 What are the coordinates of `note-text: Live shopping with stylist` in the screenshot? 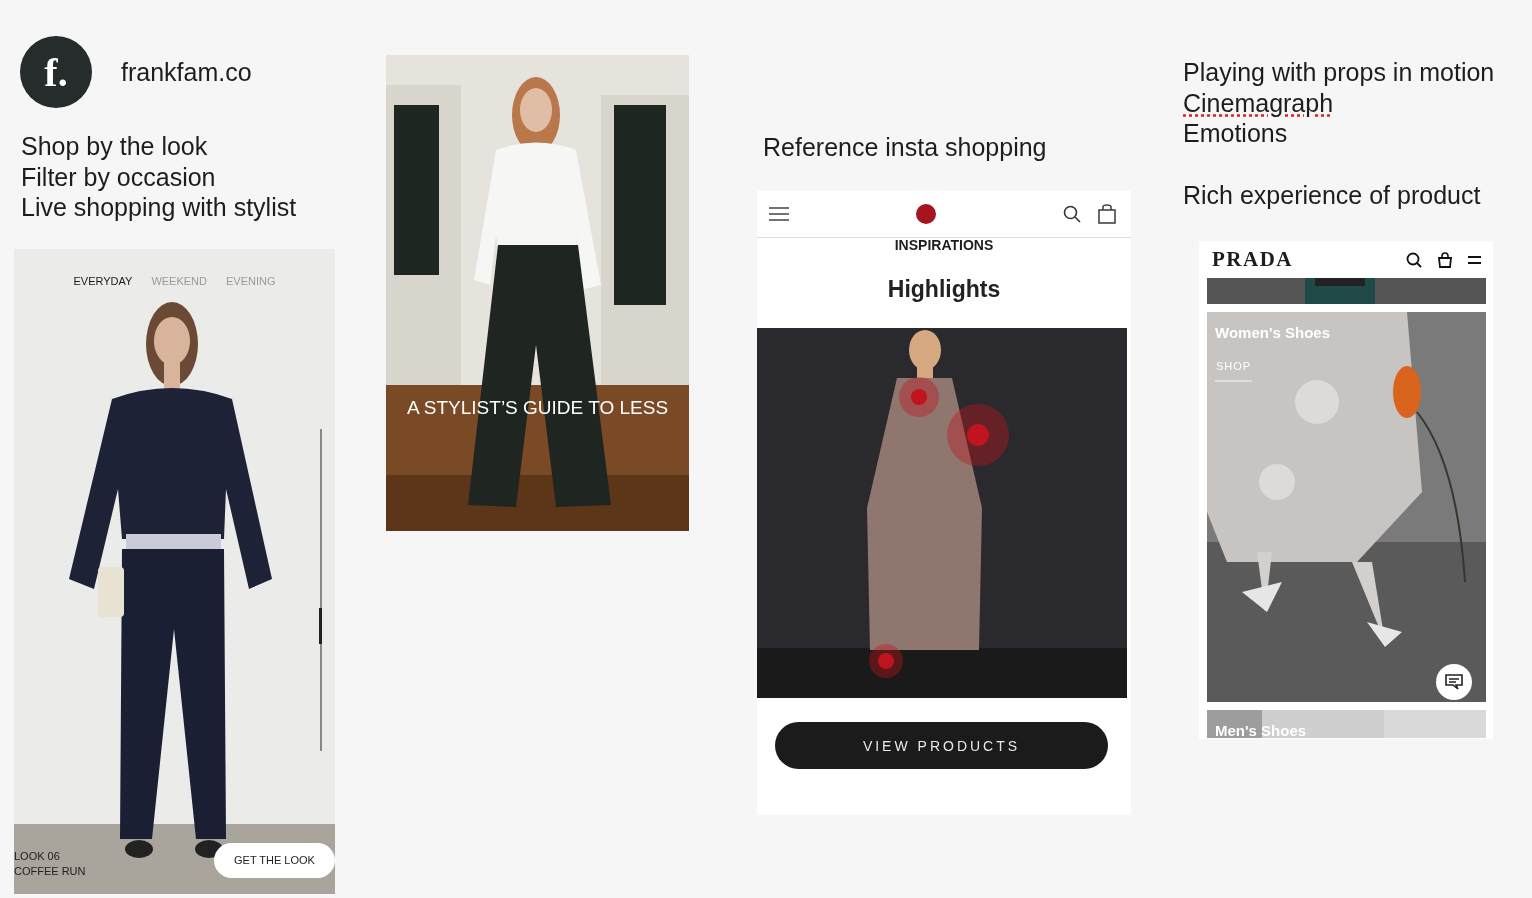 It's located at (159, 207).